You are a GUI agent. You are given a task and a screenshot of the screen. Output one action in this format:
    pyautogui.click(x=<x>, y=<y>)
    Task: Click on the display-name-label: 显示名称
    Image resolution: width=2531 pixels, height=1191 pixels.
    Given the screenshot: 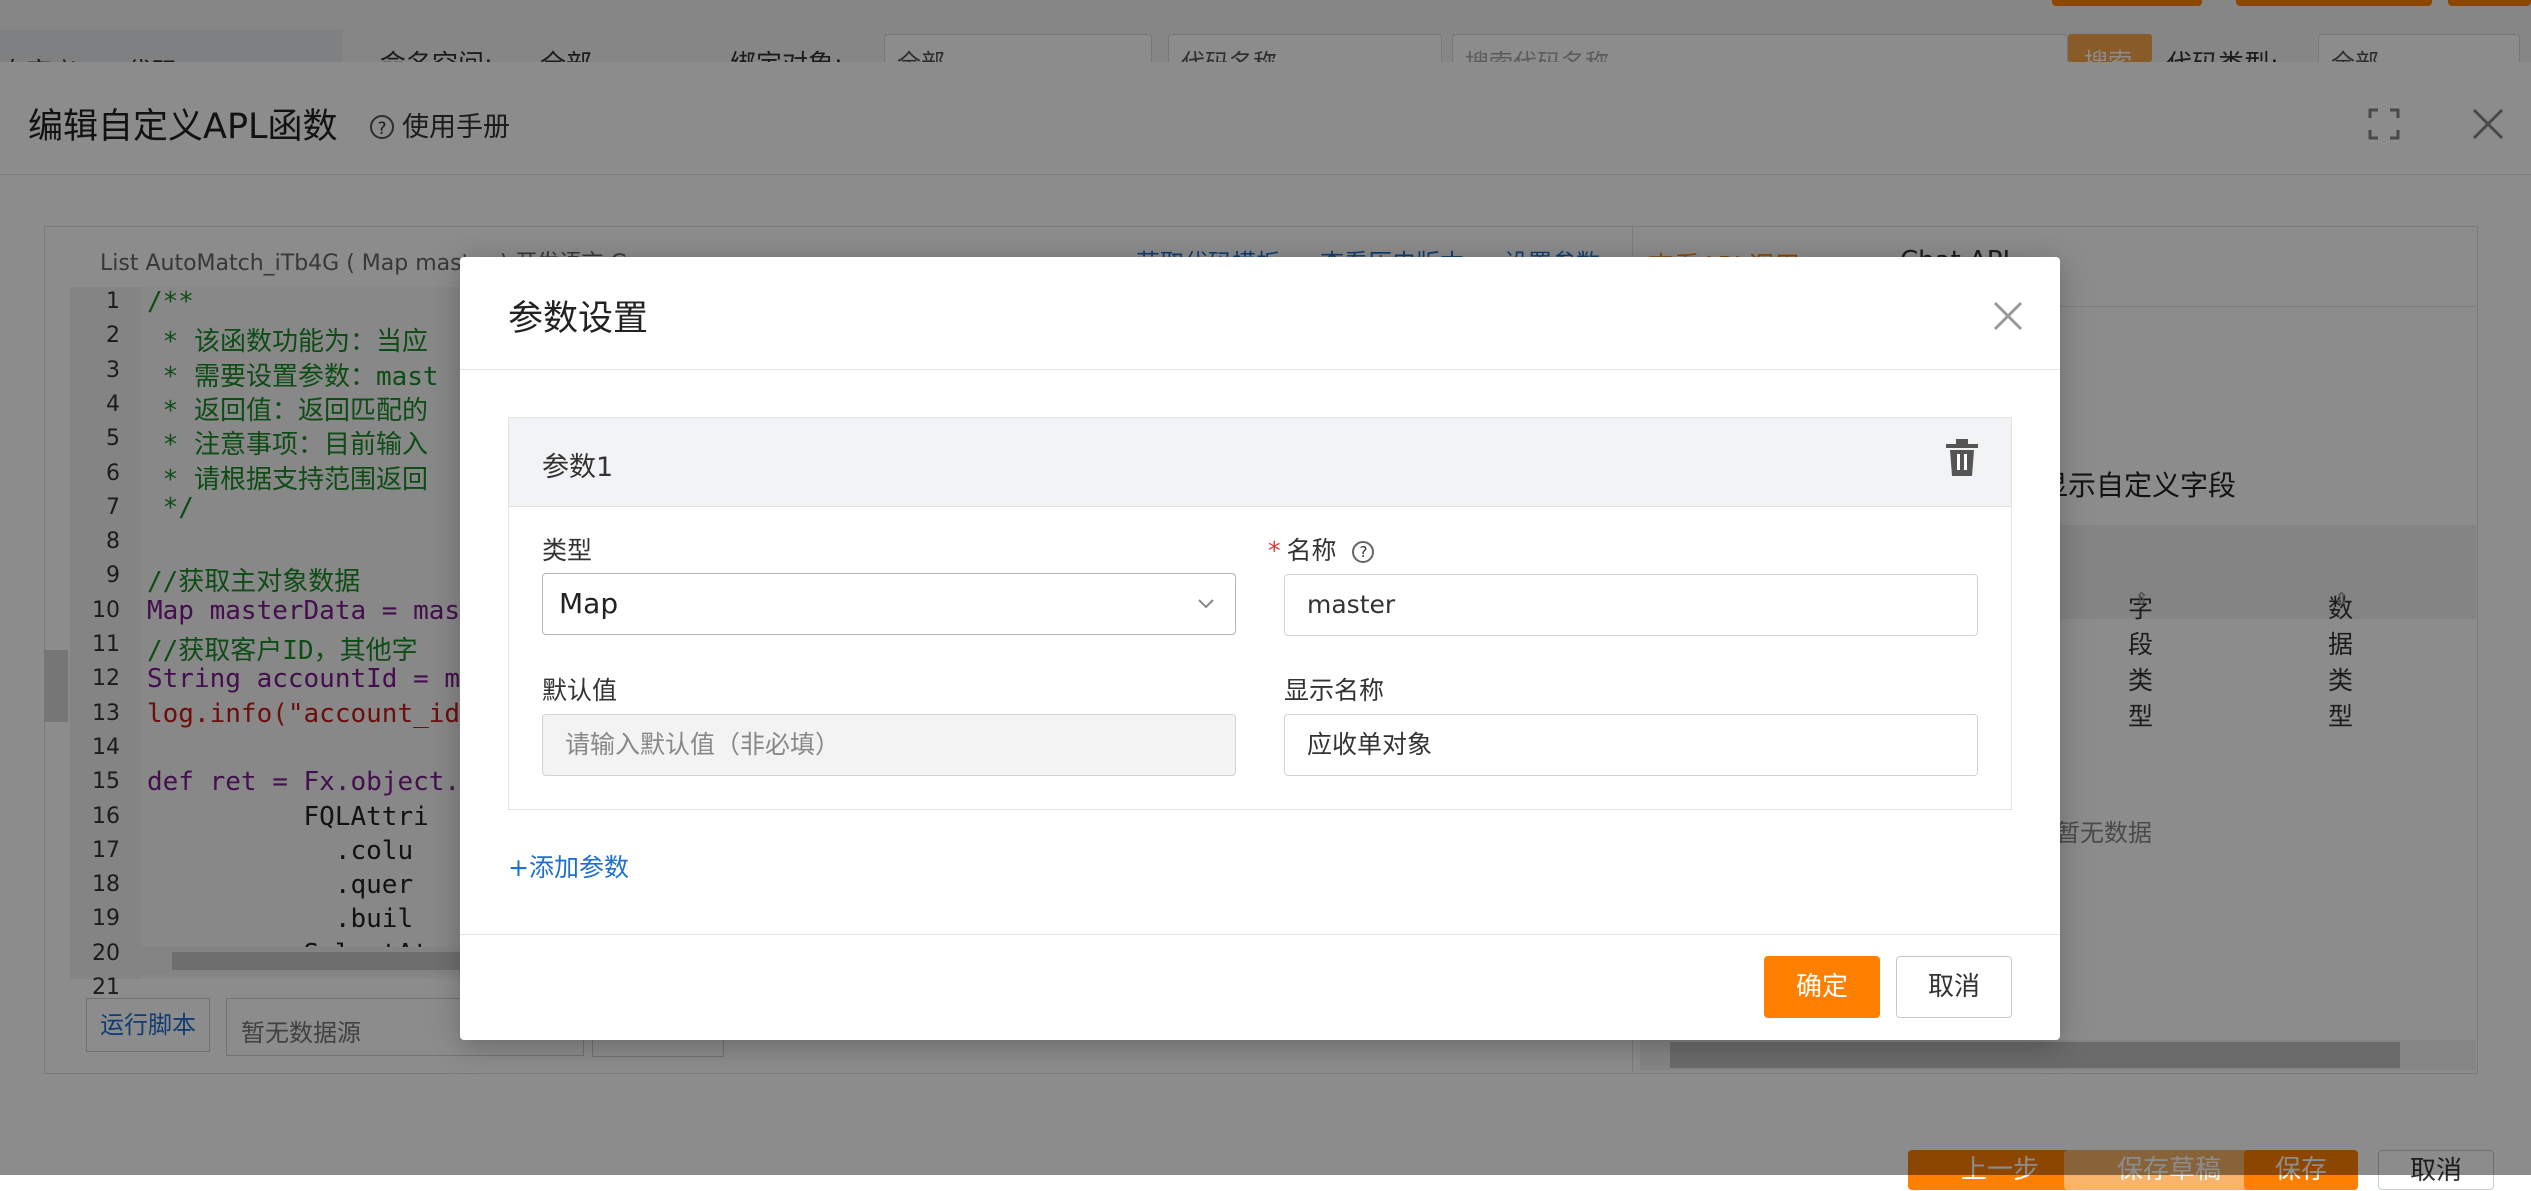 What is the action you would take?
    pyautogui.click(x=1334, y=690)
    